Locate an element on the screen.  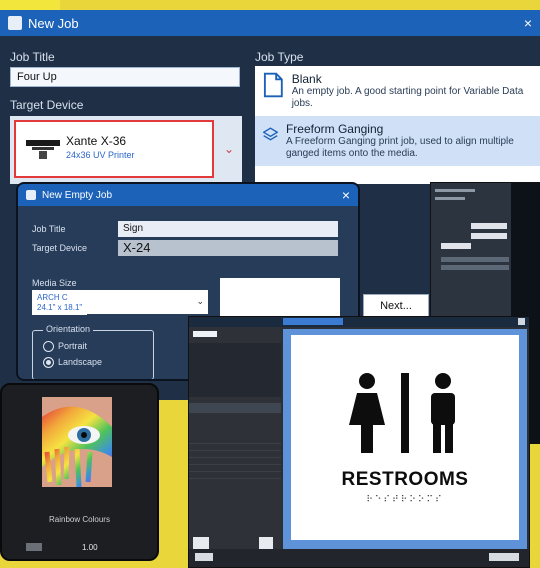
thumbnail-count: 1.00 is located at coordinates (90, 547).